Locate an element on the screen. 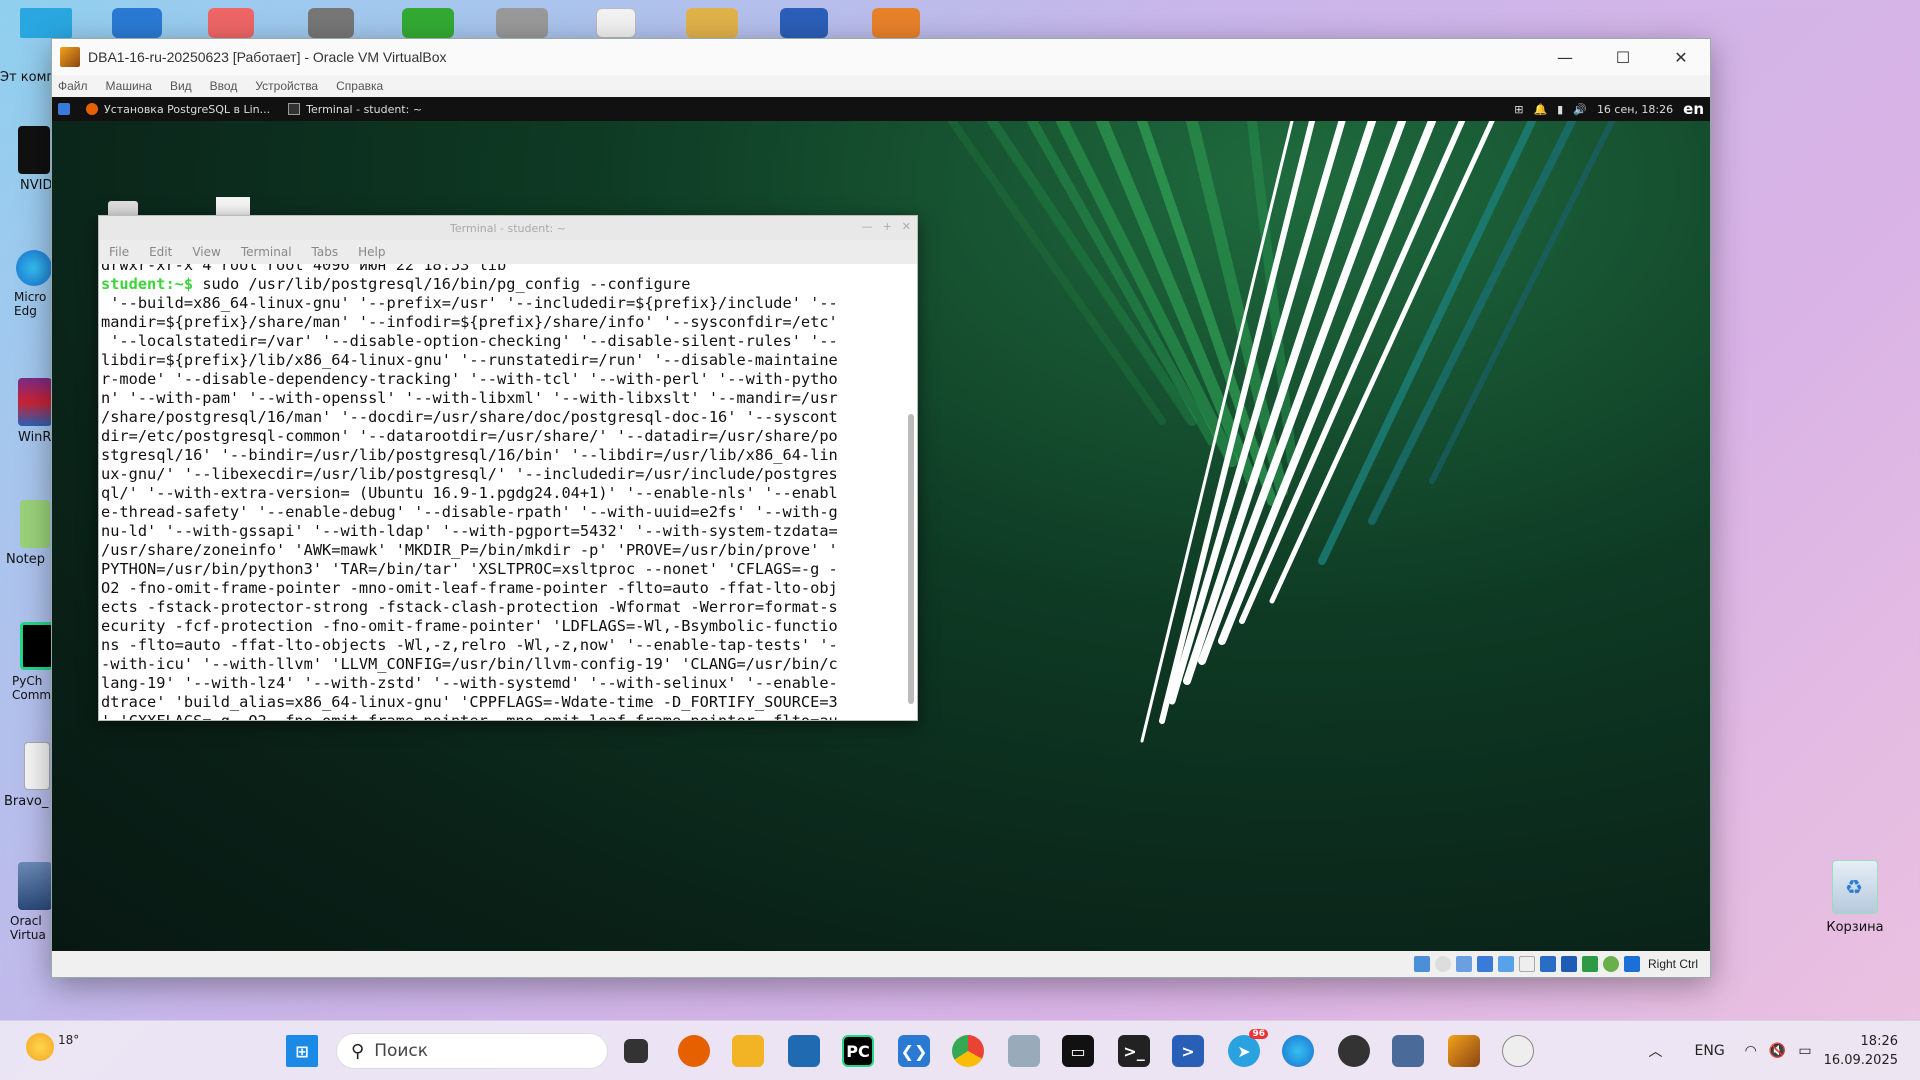 This screenshot has width=1920, height=1080. file-explorer-icon is located at coordinates (748, 1051).